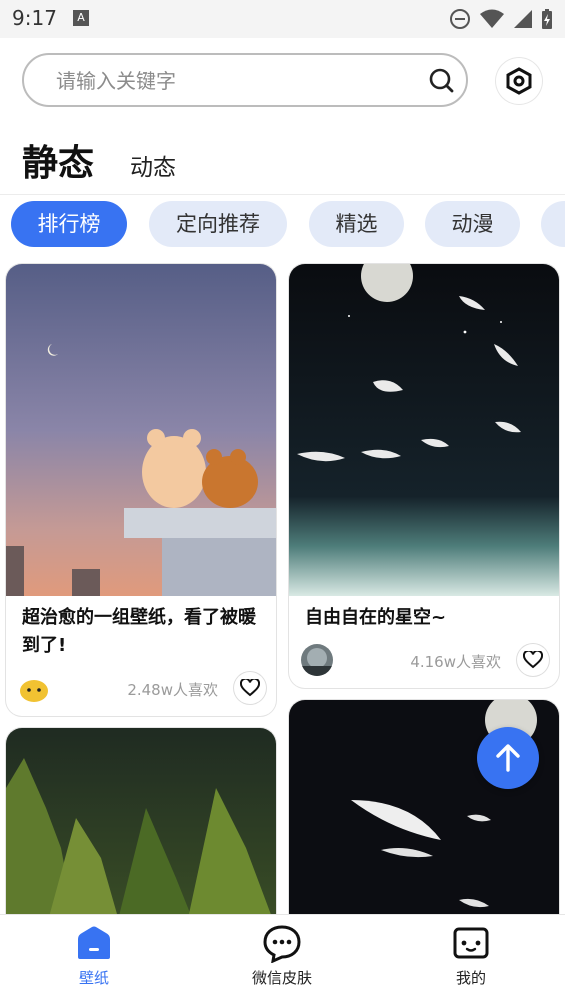 Image resolution: width=565 pixels, height=1005 pixels. Describe the element at coordinates (376, 617) in the screenshot. I see `card-title: 自由自在的星空~` at that location.